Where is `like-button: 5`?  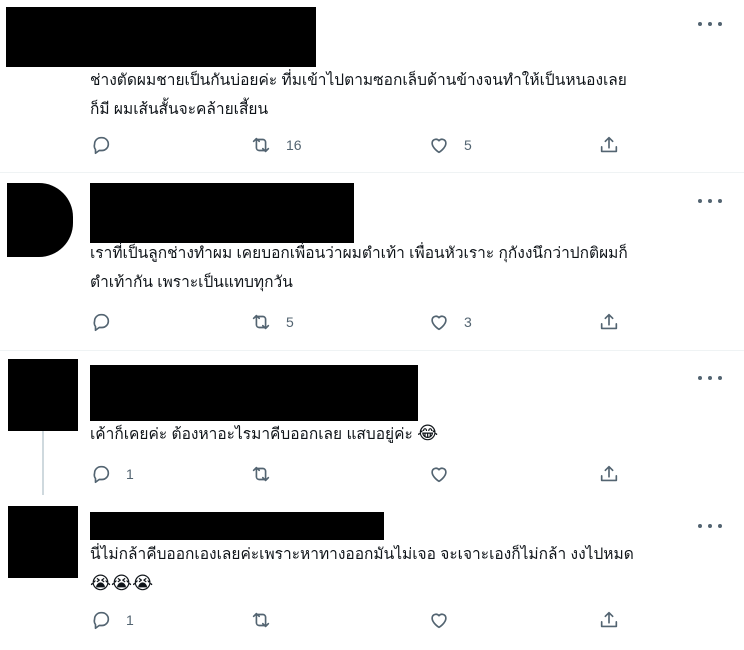 like-button: 5 is located at coordinates (450, 145).